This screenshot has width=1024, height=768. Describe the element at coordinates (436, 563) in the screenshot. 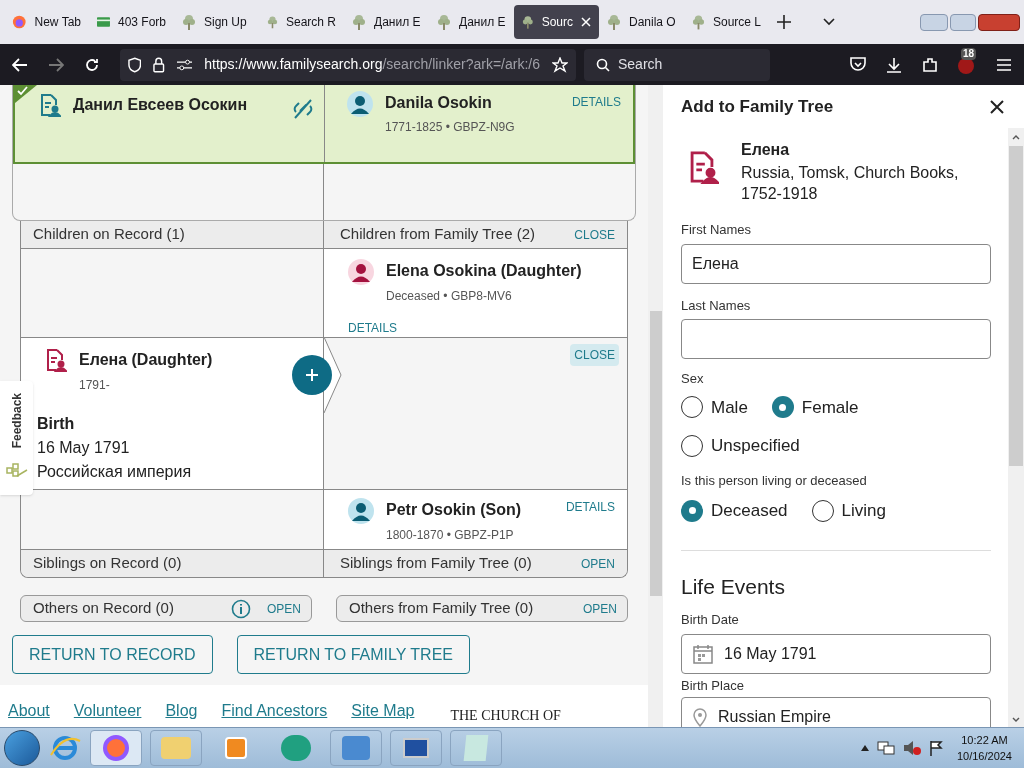

I see `section-header: Siblings from Family Tree (0)` at that location.